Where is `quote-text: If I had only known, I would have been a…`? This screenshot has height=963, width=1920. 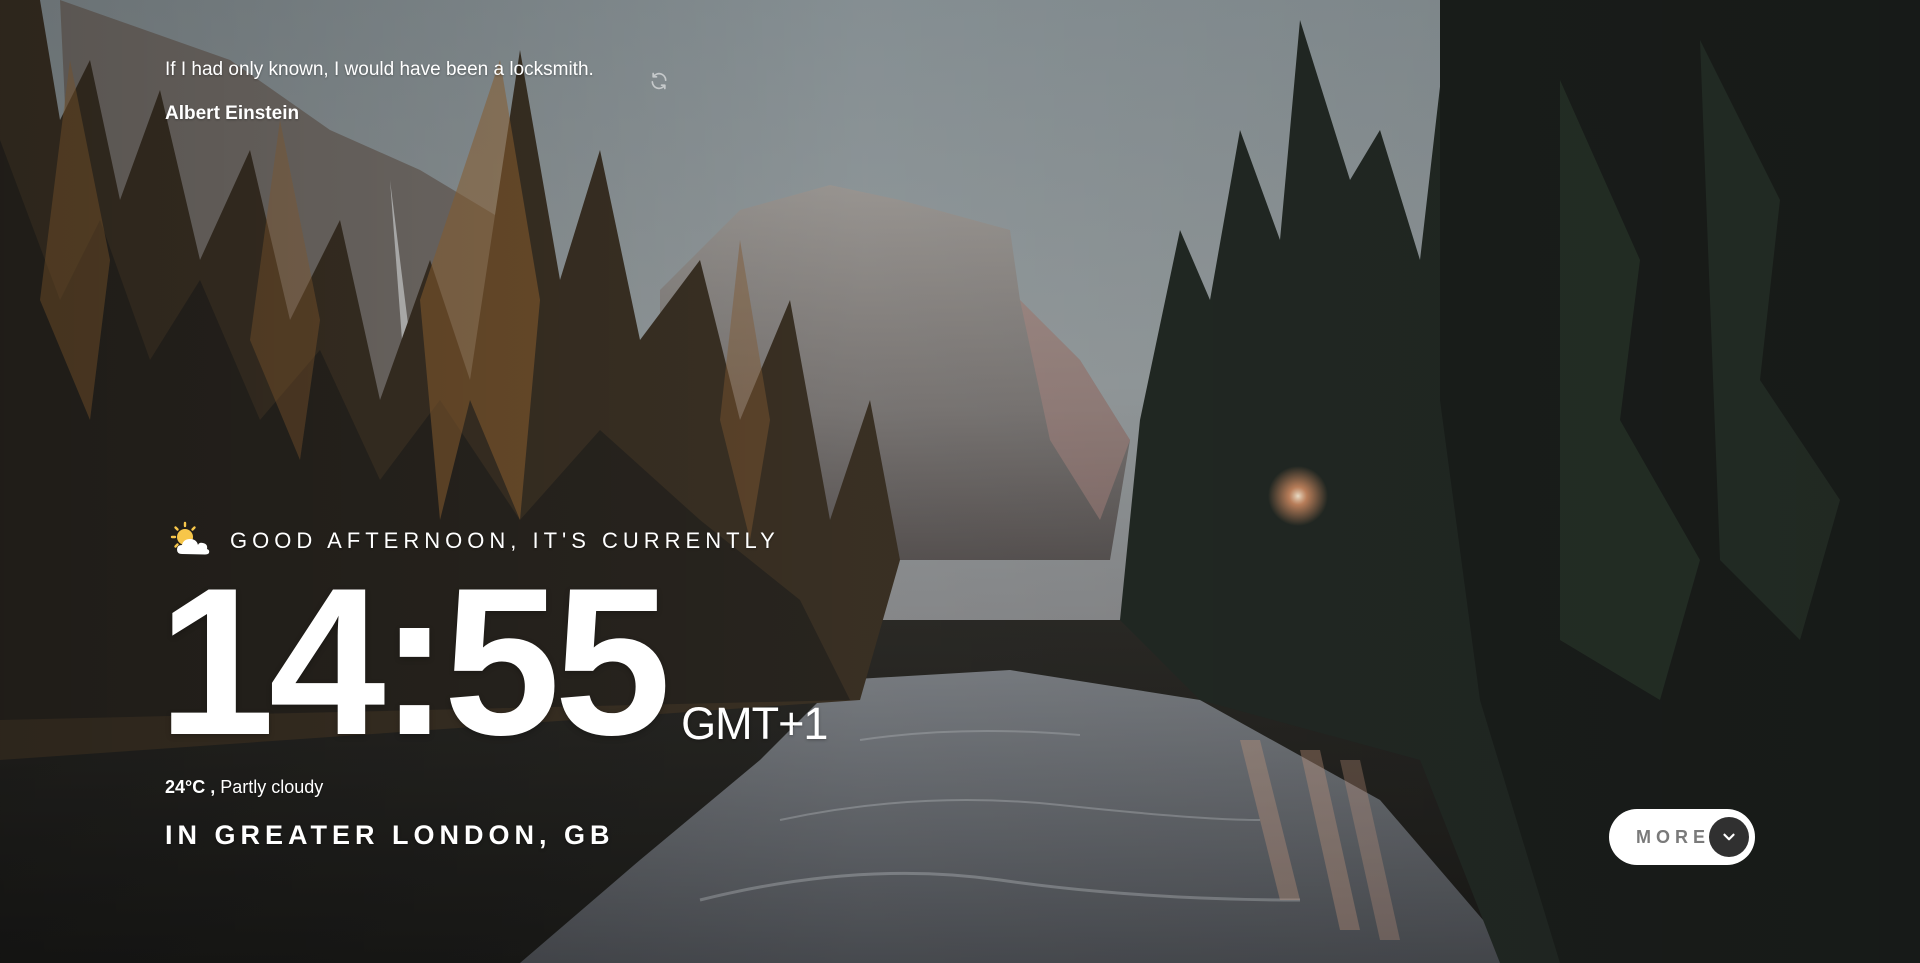
quote-text: If I had only known, I would have been a… is located at coordinates (379, 69).